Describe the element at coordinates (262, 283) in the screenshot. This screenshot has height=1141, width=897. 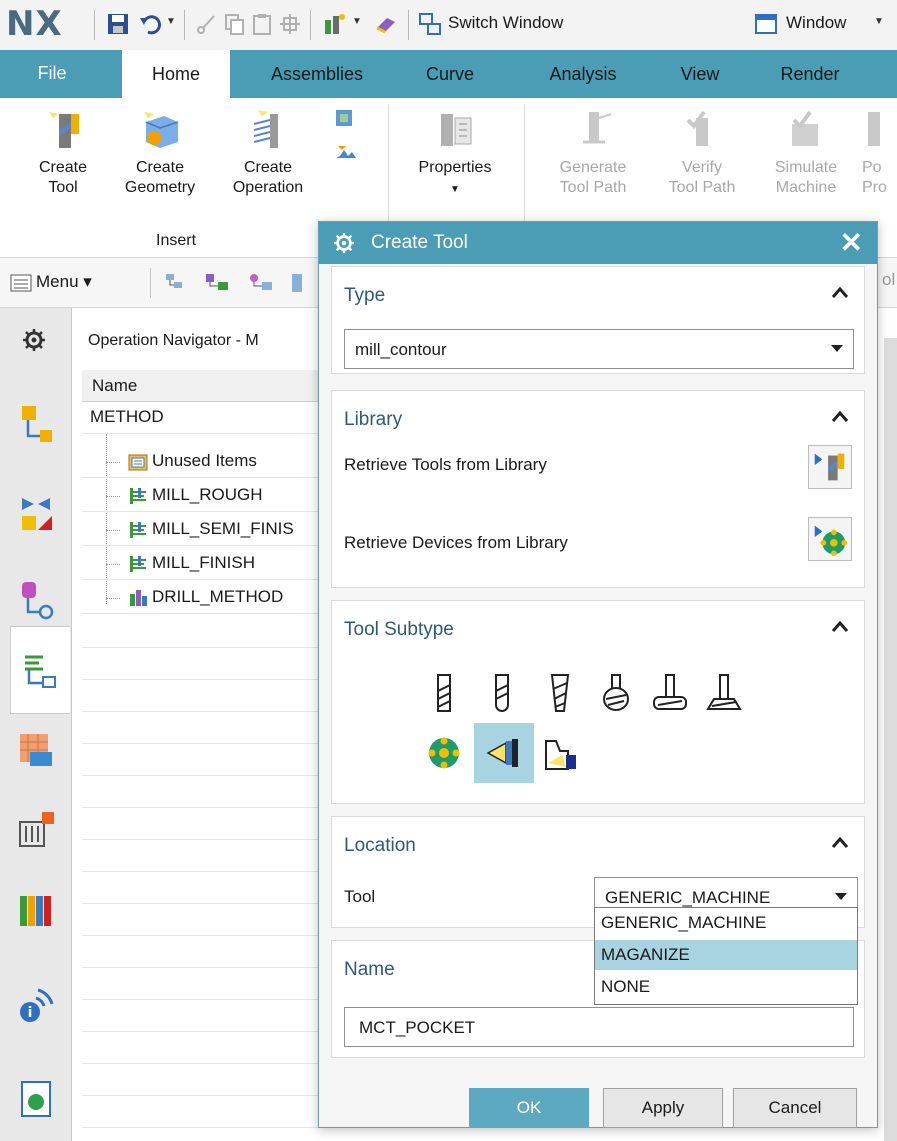
I see `geometry-view-icon` at that location.